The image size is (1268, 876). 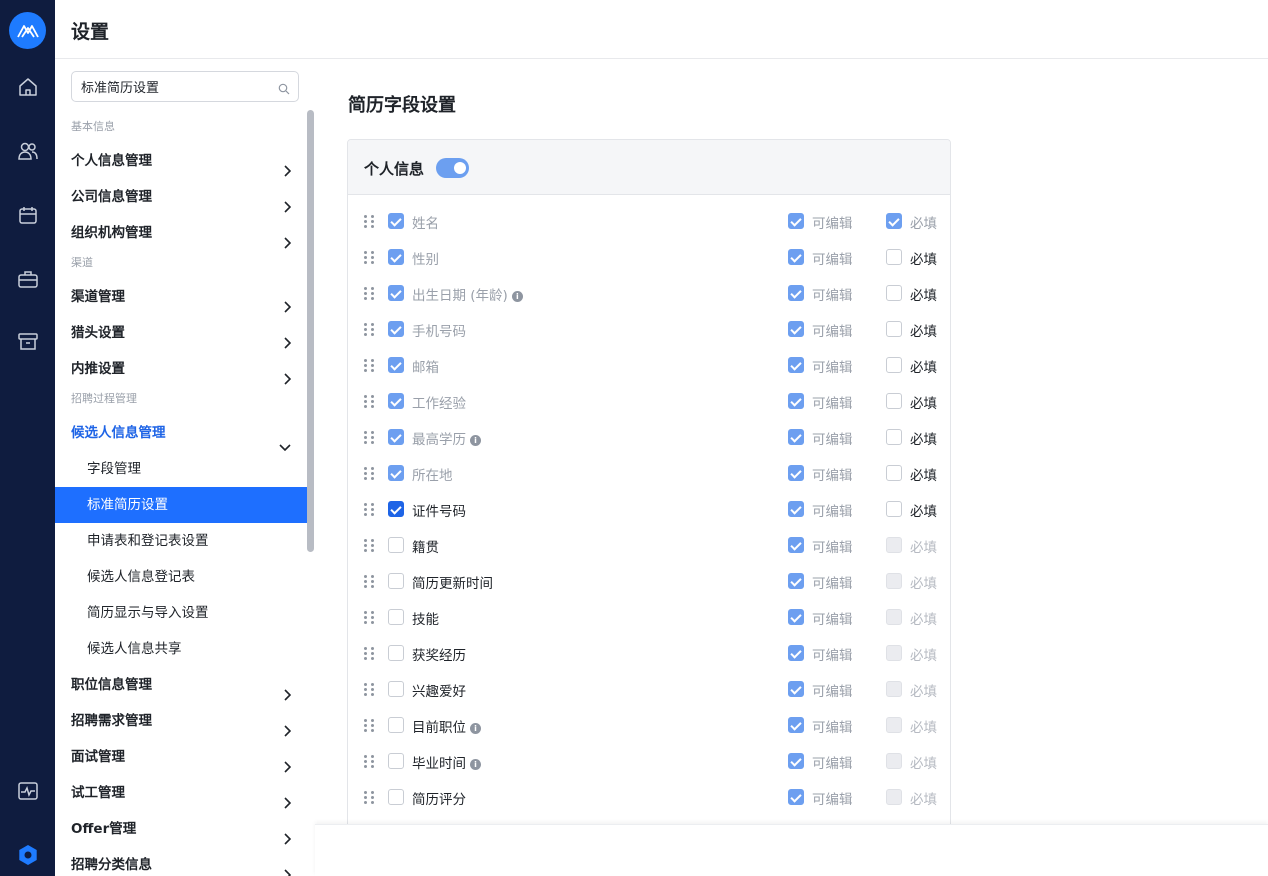 I want to click on sub-item-application-form: 申请表和登记表设置, so click(x=181, y=541).